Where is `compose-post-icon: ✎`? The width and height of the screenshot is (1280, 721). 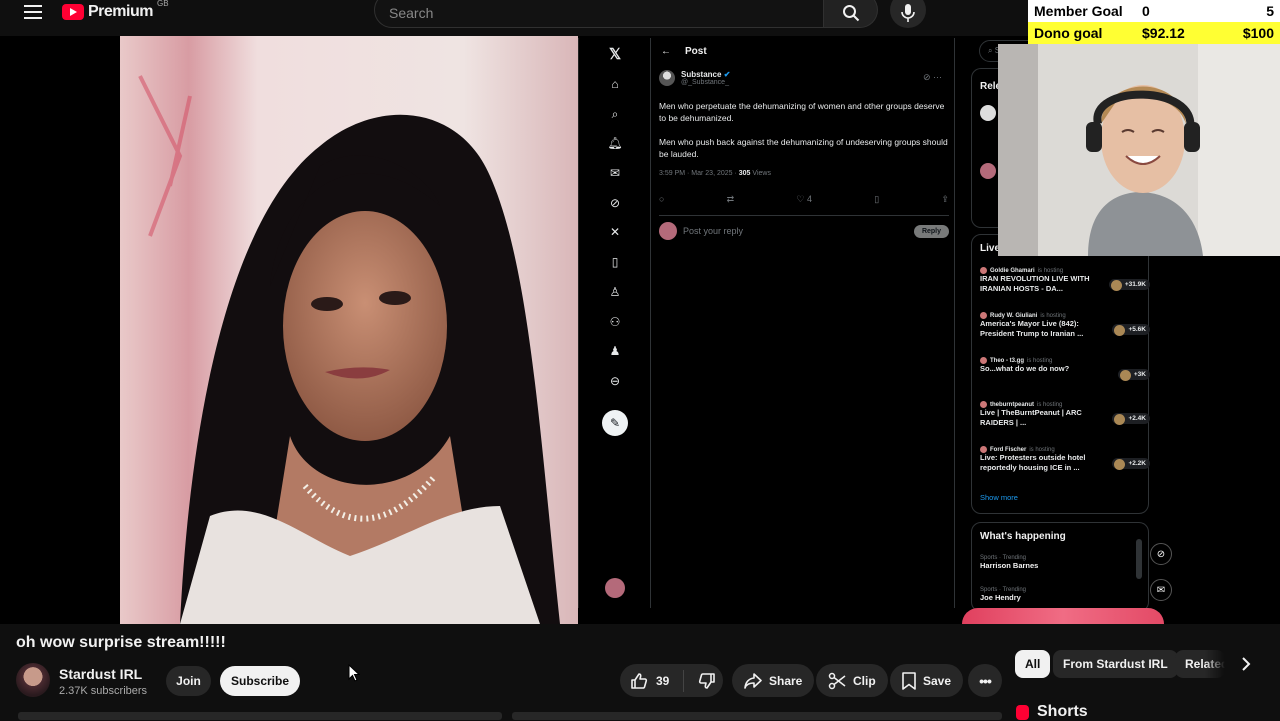
compose-post-icon: ✎ is located at coordinates (615, 423).